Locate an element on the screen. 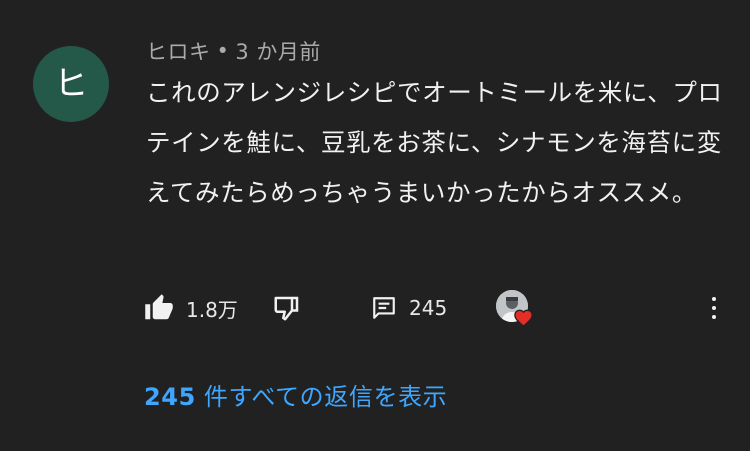 The height and width of the screenshot is (451, 750). creator-heart-icon is located at coordinates (523, 319).